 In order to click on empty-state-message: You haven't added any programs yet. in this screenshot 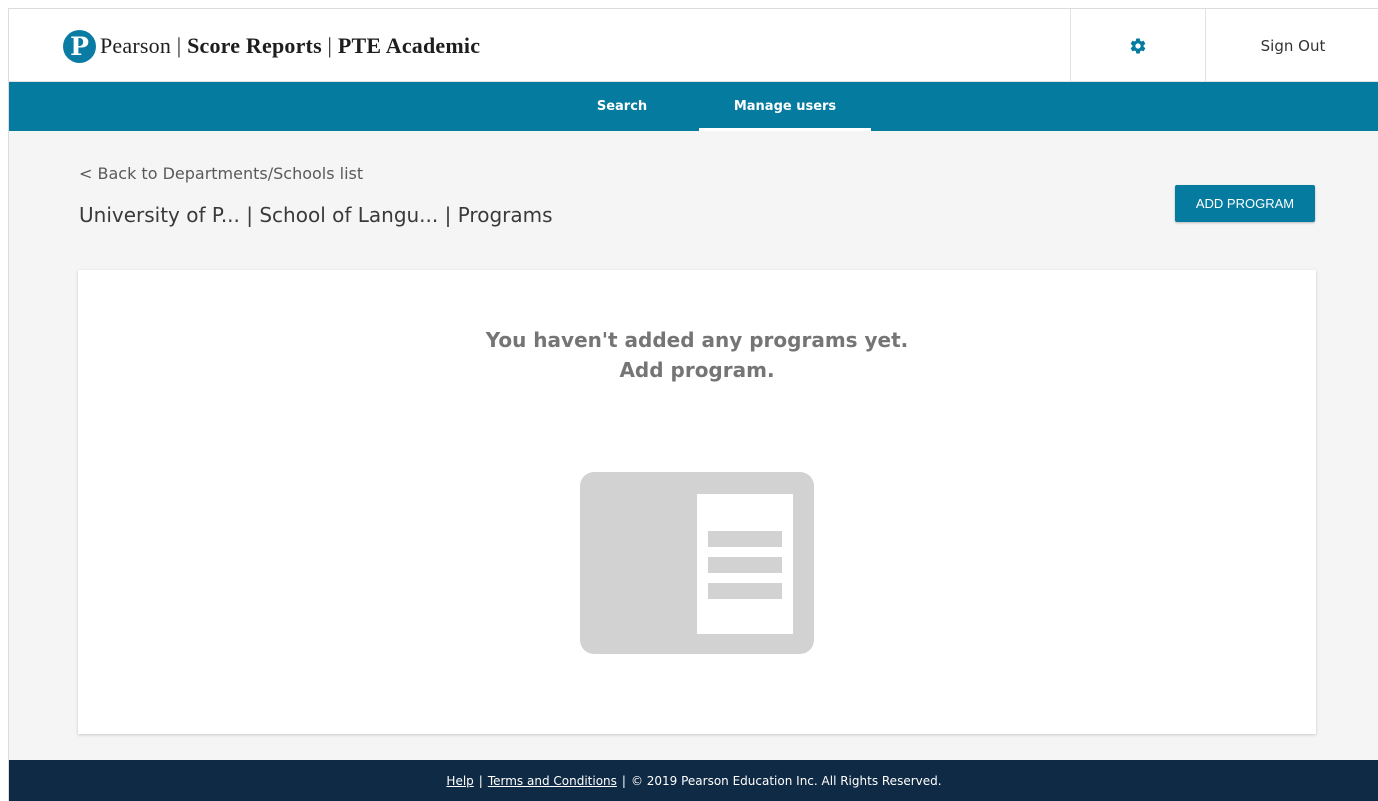, I will do `click(697, 340)`.